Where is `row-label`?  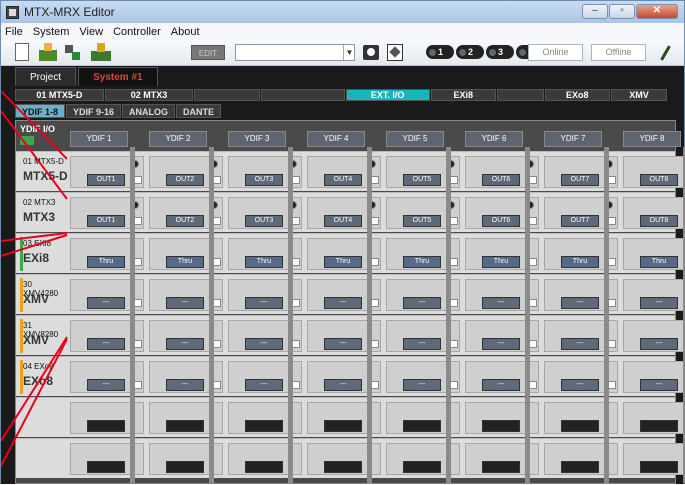 row-label is located at coordinates (44, 418).